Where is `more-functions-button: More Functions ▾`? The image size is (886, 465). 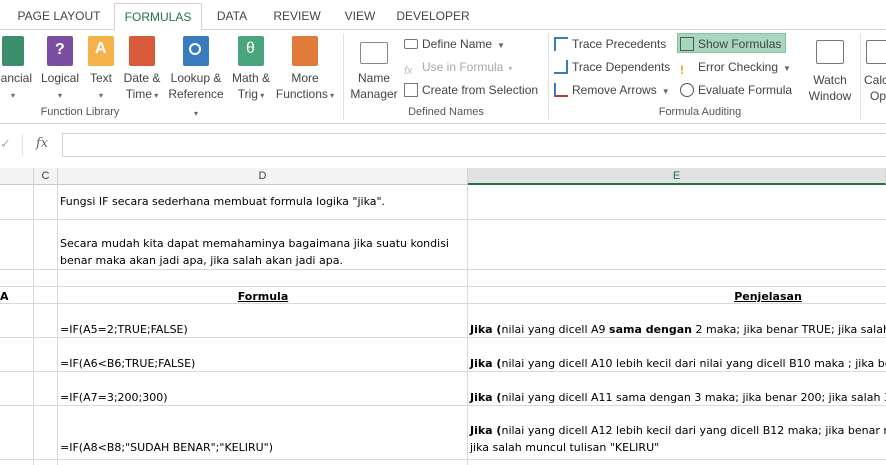 more-functions-button: More Functions ▾ is located at coordinates (305, 70).